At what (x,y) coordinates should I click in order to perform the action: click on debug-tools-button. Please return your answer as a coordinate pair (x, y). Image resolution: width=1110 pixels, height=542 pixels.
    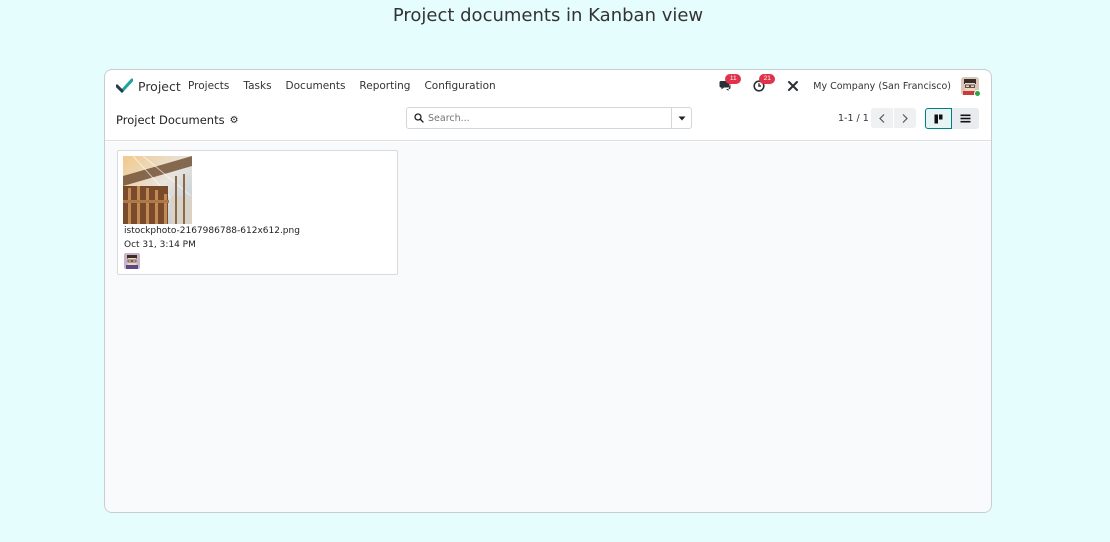
    Looking at the image, I should click on (793, 86).